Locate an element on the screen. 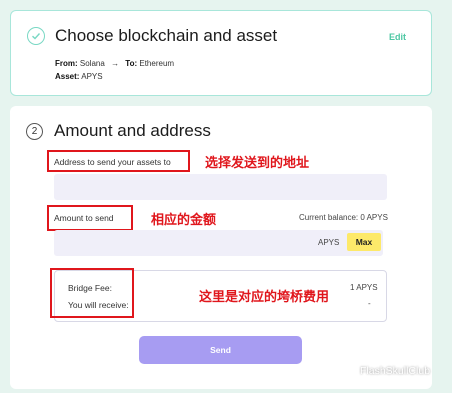  asset-row: Asset: APYS is located at coordinates (79, 76).